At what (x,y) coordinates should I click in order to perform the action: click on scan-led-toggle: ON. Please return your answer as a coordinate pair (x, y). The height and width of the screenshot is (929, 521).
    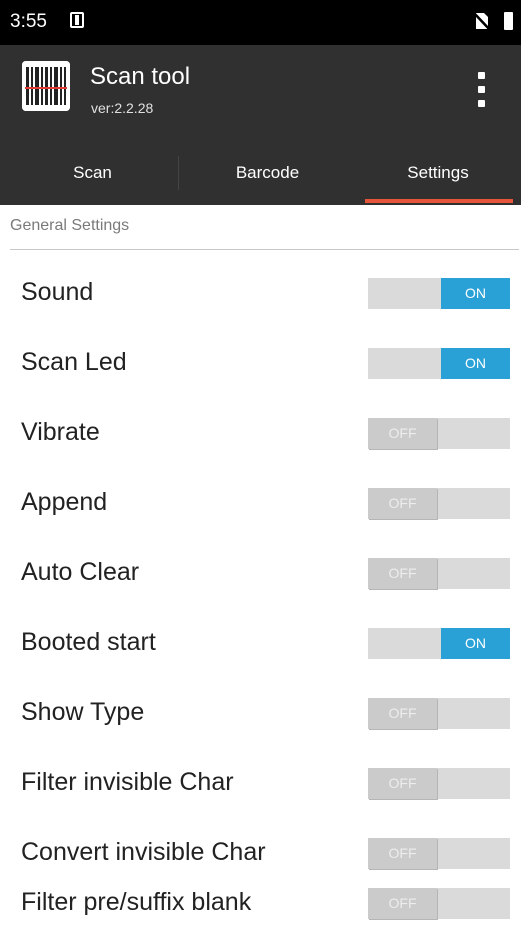
    Looking at the image, I should click on (439, 363).